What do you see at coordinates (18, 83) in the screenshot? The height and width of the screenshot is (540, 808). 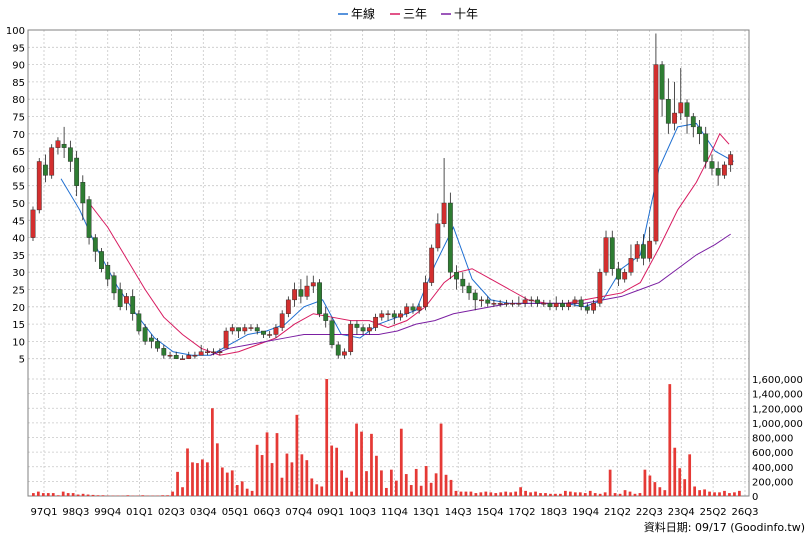 I see `price-tick-label: 85` at bounding box center [18, 83].